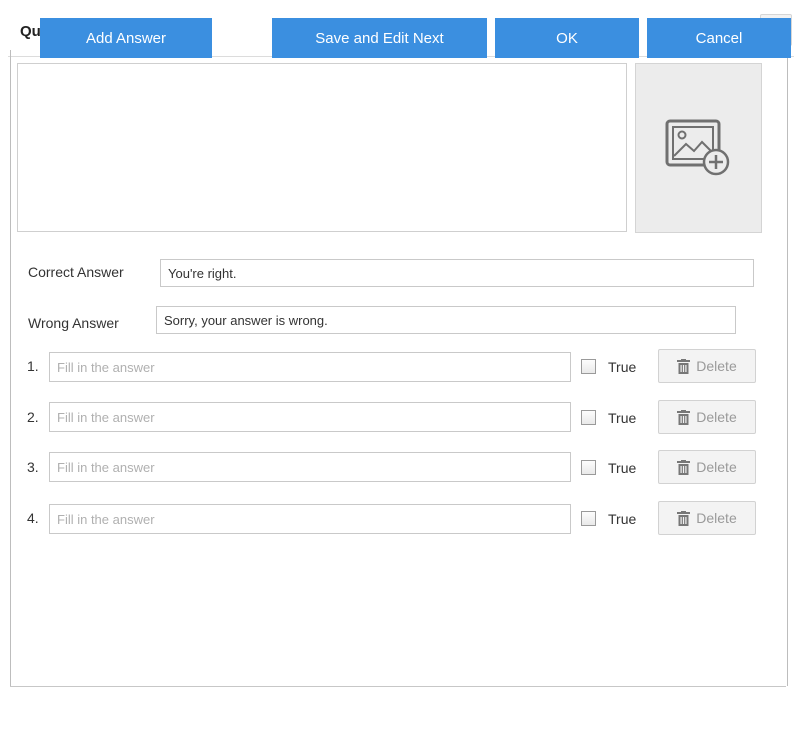  I want to click on save-and-edit-next-button: Save and Edit Next, so click(379, 38).